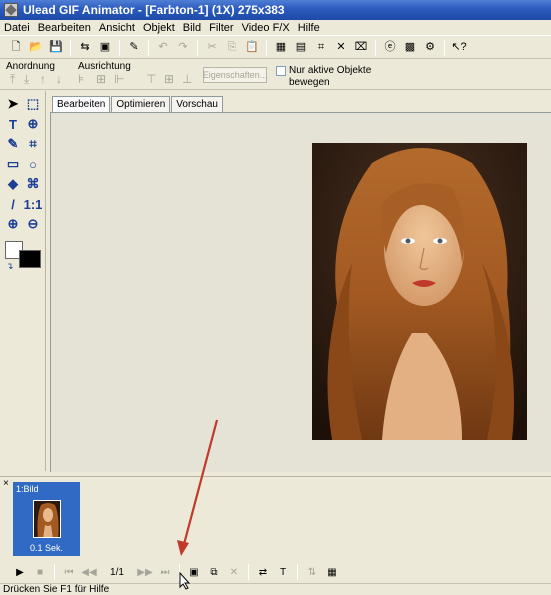 This screenshot has width=551, height=595. I want to click on background-color-swatch, so click(30, 259).